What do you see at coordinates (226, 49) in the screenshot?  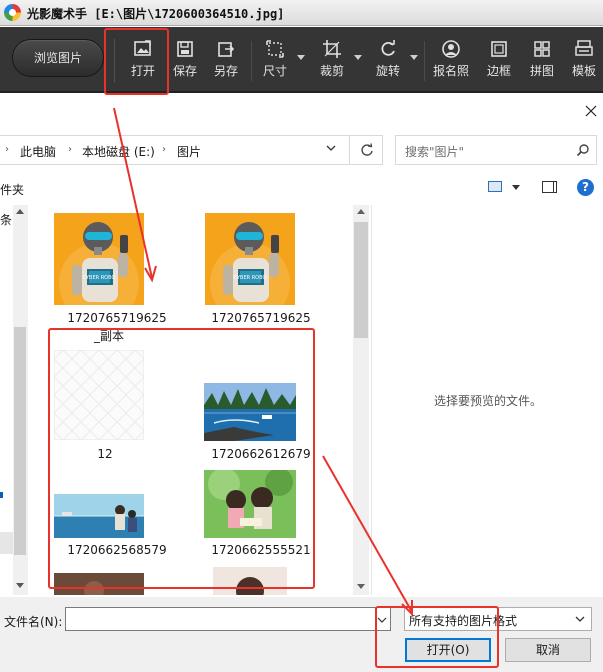 I see `save-as-icon` at bounding box center [226, 49].